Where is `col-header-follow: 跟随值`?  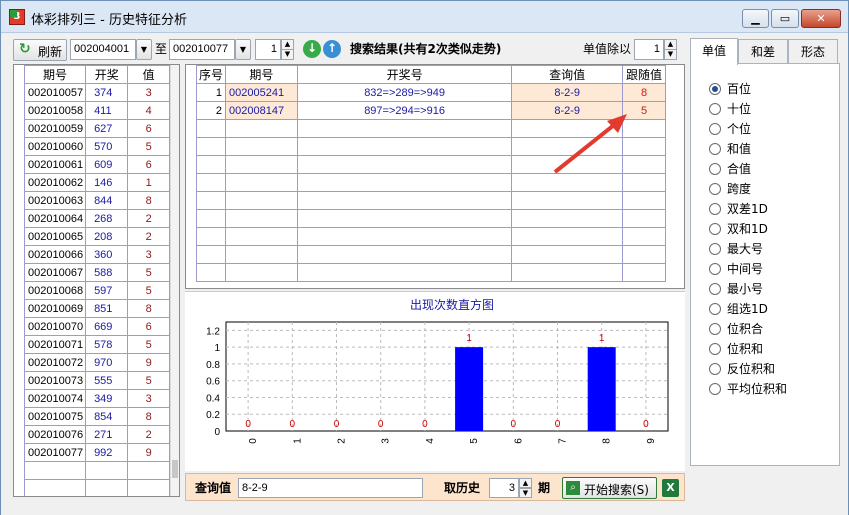 col-header-follow: 跟随值 is located at coordinates (644, 74).